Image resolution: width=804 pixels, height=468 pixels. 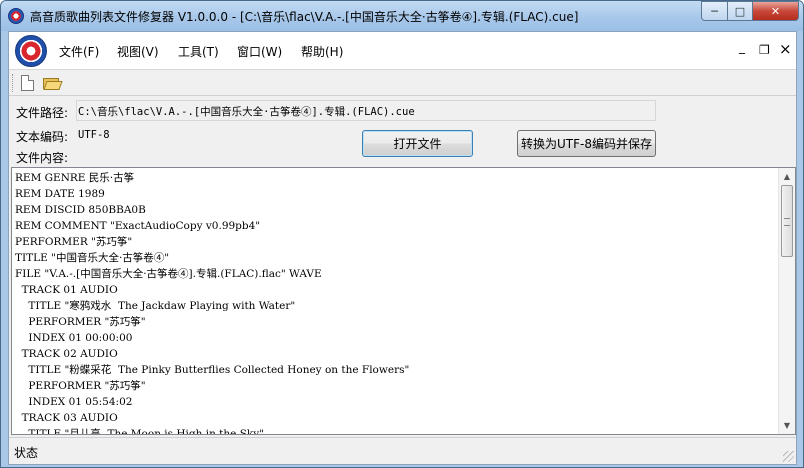 I want to click on menu-view: 视图(V), so click(x=138, y=51).